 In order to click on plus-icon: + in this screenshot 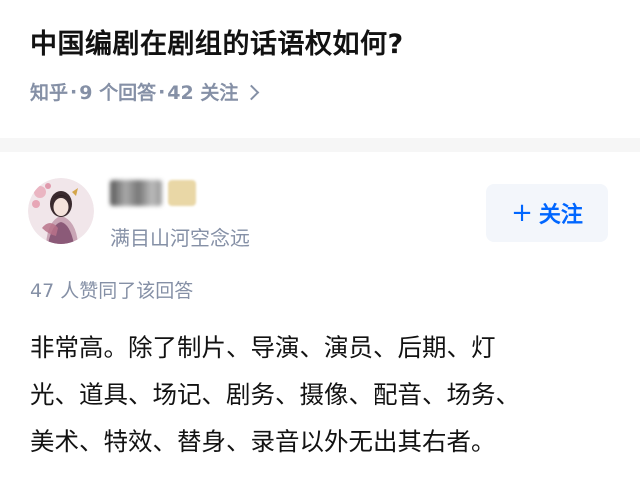, I will do `click(522, 213)`.